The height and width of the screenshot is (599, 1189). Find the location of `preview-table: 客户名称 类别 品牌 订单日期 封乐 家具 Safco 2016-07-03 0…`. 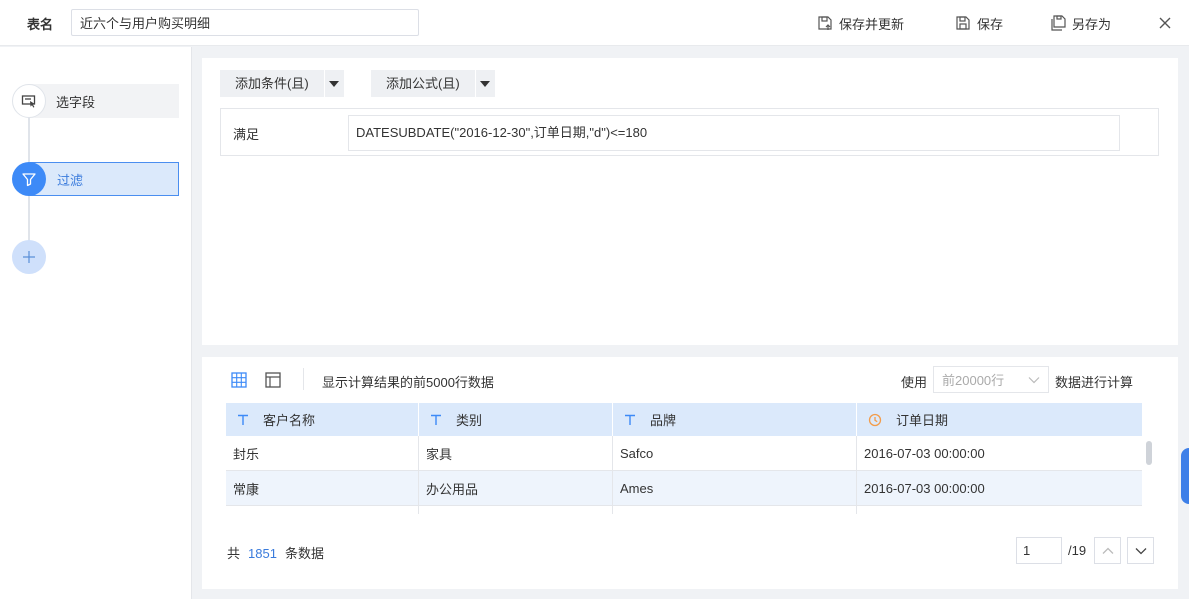

preview-table: 客户名称 类别 品牌 订单日期 封乐 家具 Safco 2016-07-03 0… is located at coordinates (691, 458).